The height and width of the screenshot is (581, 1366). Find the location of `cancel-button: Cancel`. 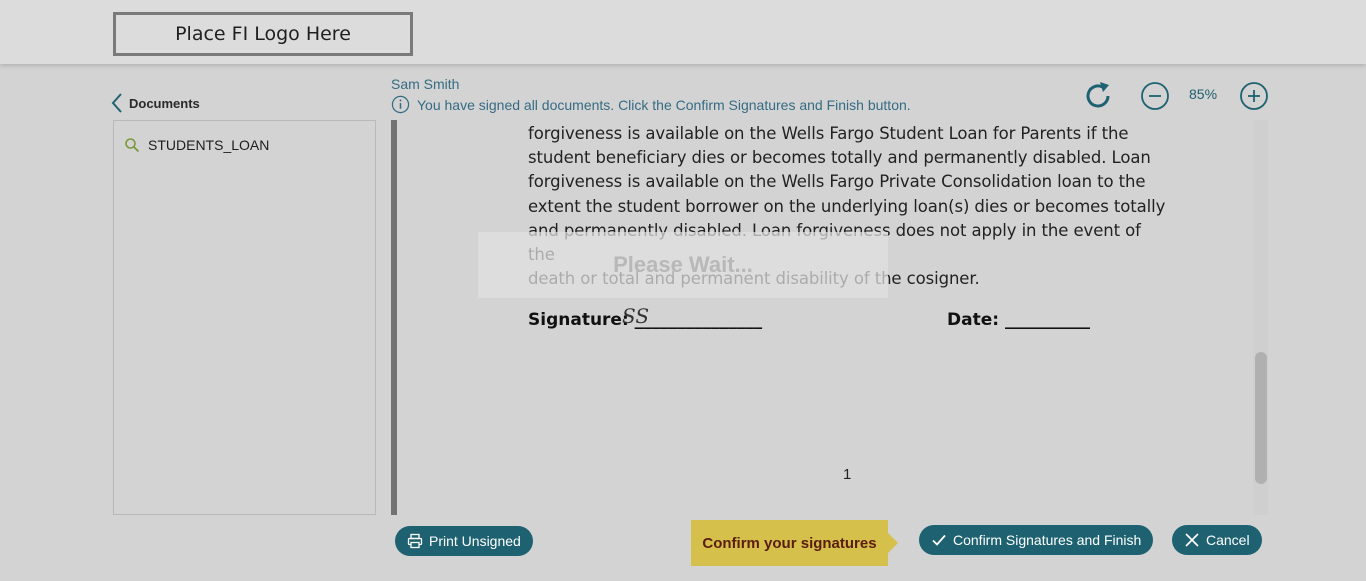

cancel-button: Cancel is located at coordinates (1217, 540).